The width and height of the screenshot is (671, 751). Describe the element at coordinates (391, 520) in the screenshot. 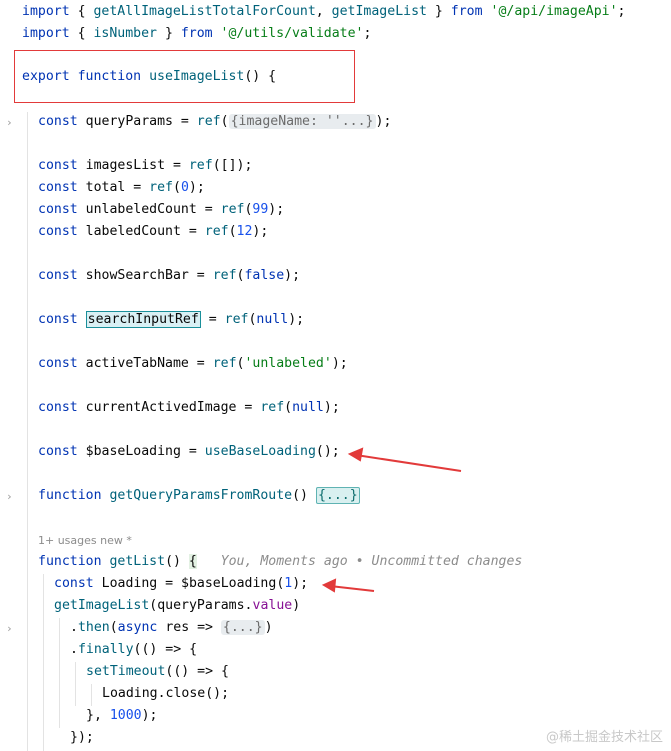

I see `annotation-arrows` at that location.